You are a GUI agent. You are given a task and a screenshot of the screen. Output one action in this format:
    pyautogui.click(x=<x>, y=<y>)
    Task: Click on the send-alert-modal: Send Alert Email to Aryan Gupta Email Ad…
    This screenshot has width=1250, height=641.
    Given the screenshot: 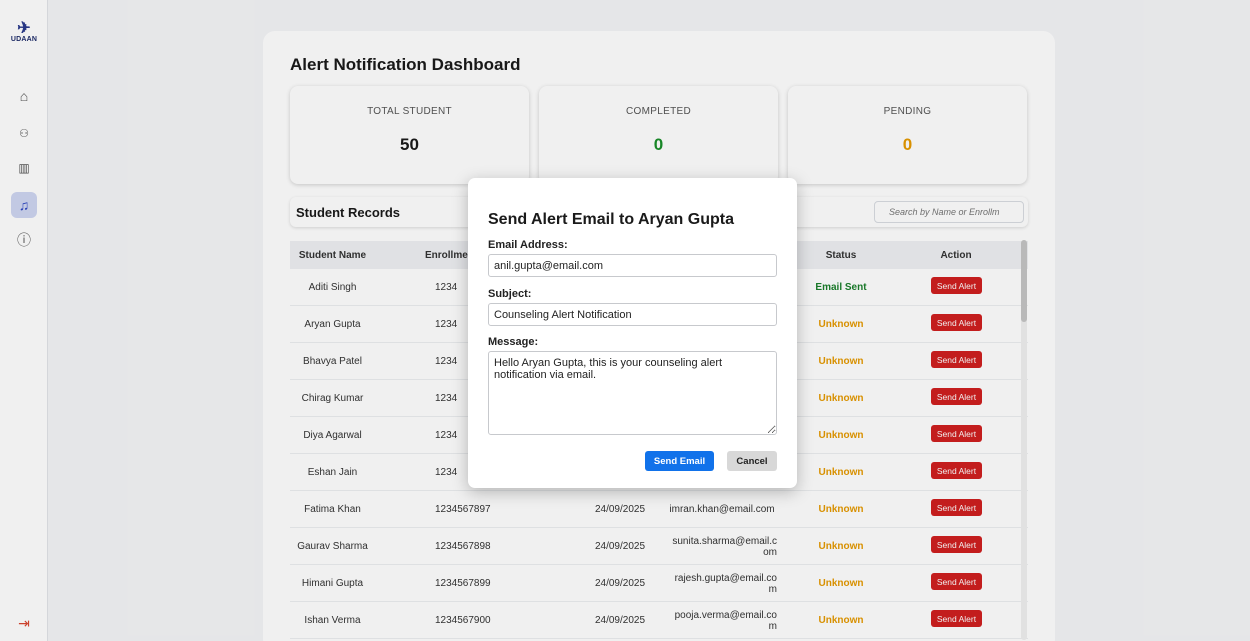 What is the action you would take?
    pyautogui.click(x=632, y=333)
    